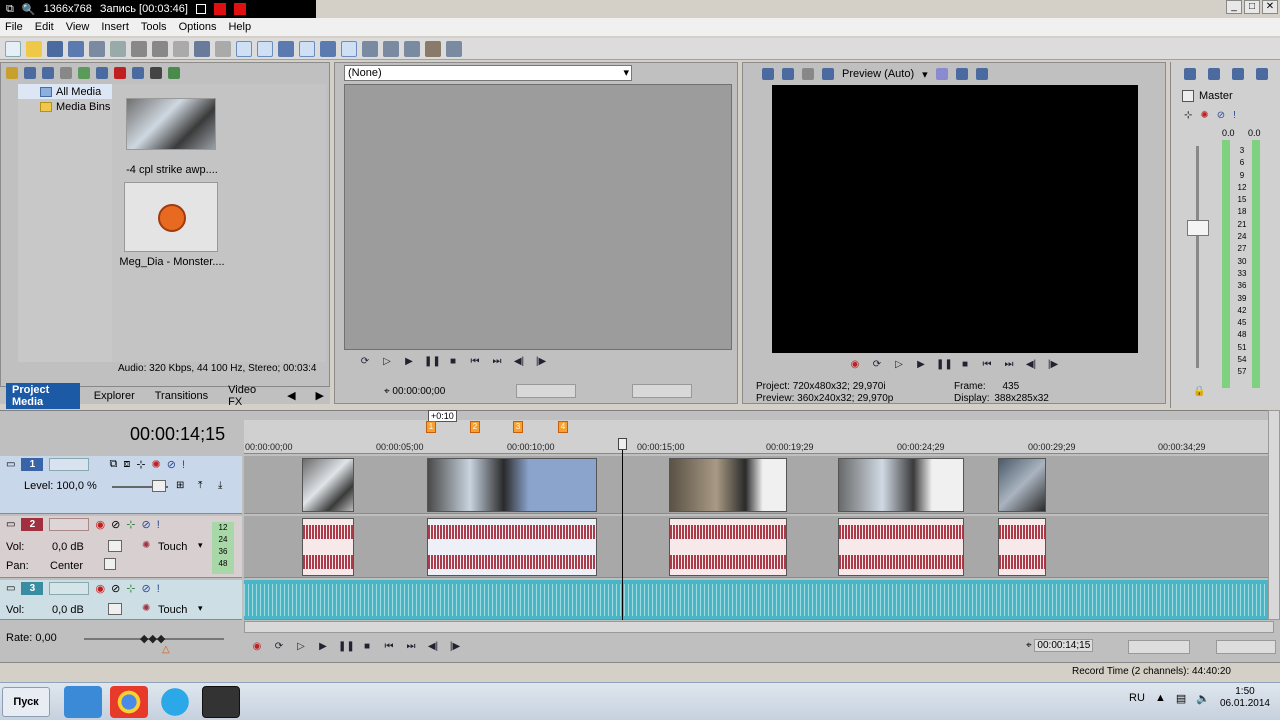  What do you see at coordinates (1137, 698) in the screenshot?
I see `language-indicator: RU` at bounding box center [1137, 698].